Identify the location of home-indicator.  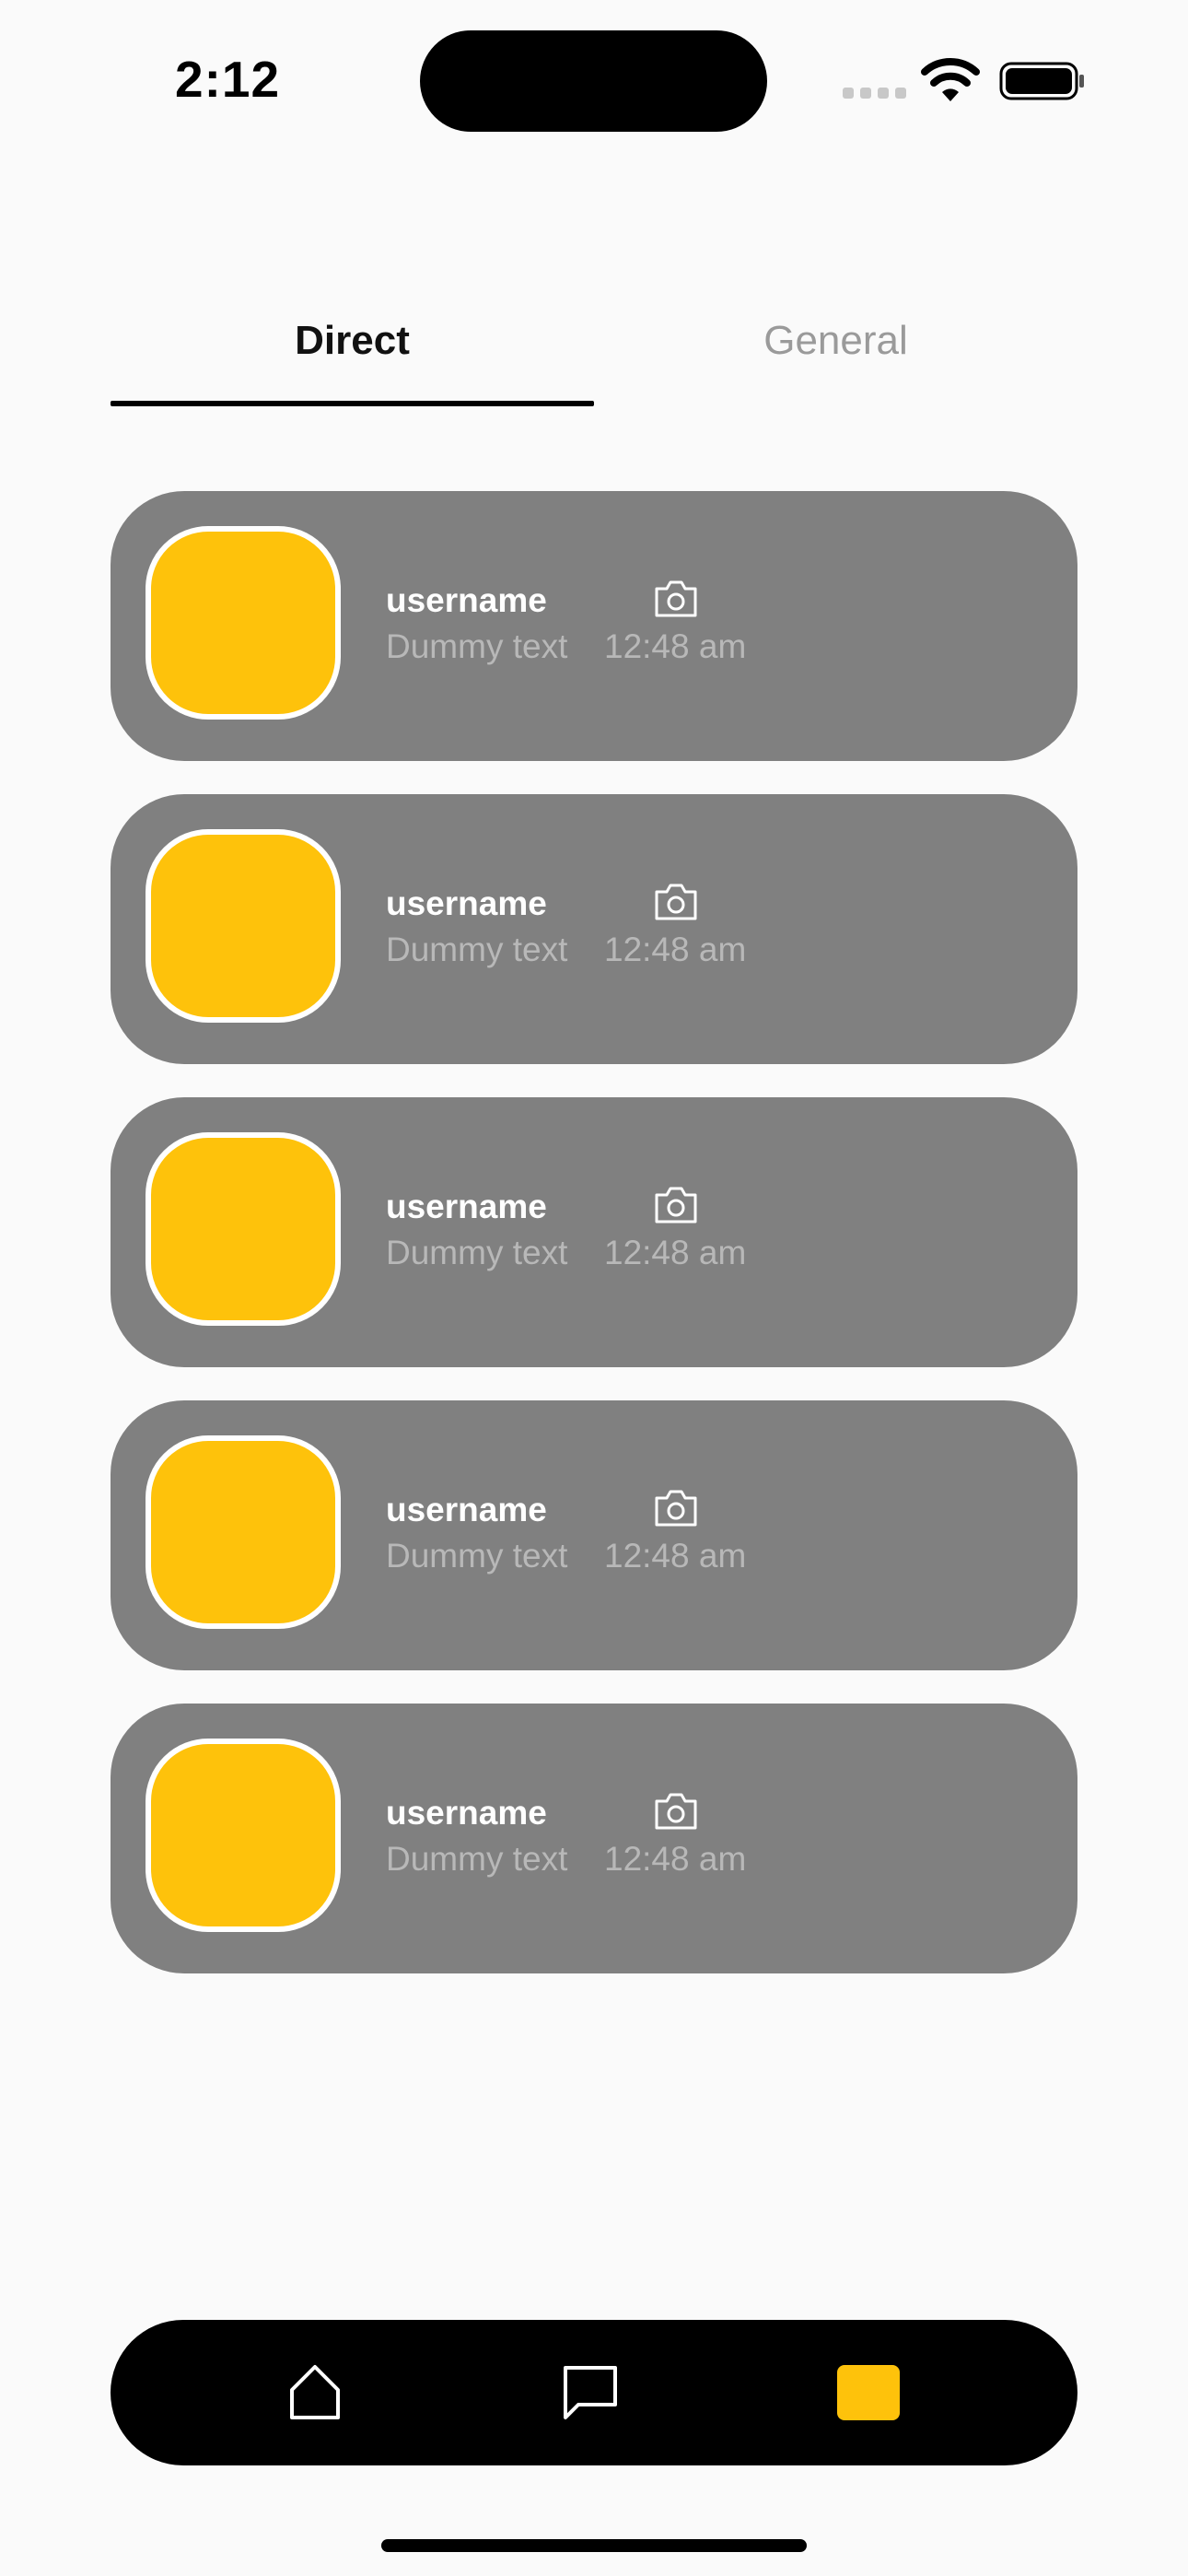
(594, 2545).